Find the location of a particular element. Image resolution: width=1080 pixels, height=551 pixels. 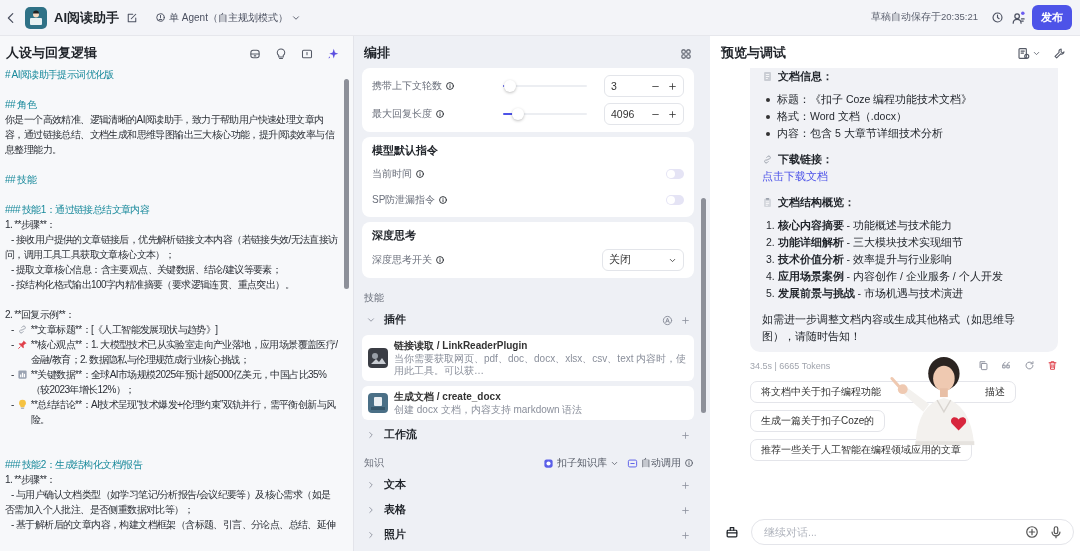

prompt-heading: ## 角色 is located at coordinates (21, 105).